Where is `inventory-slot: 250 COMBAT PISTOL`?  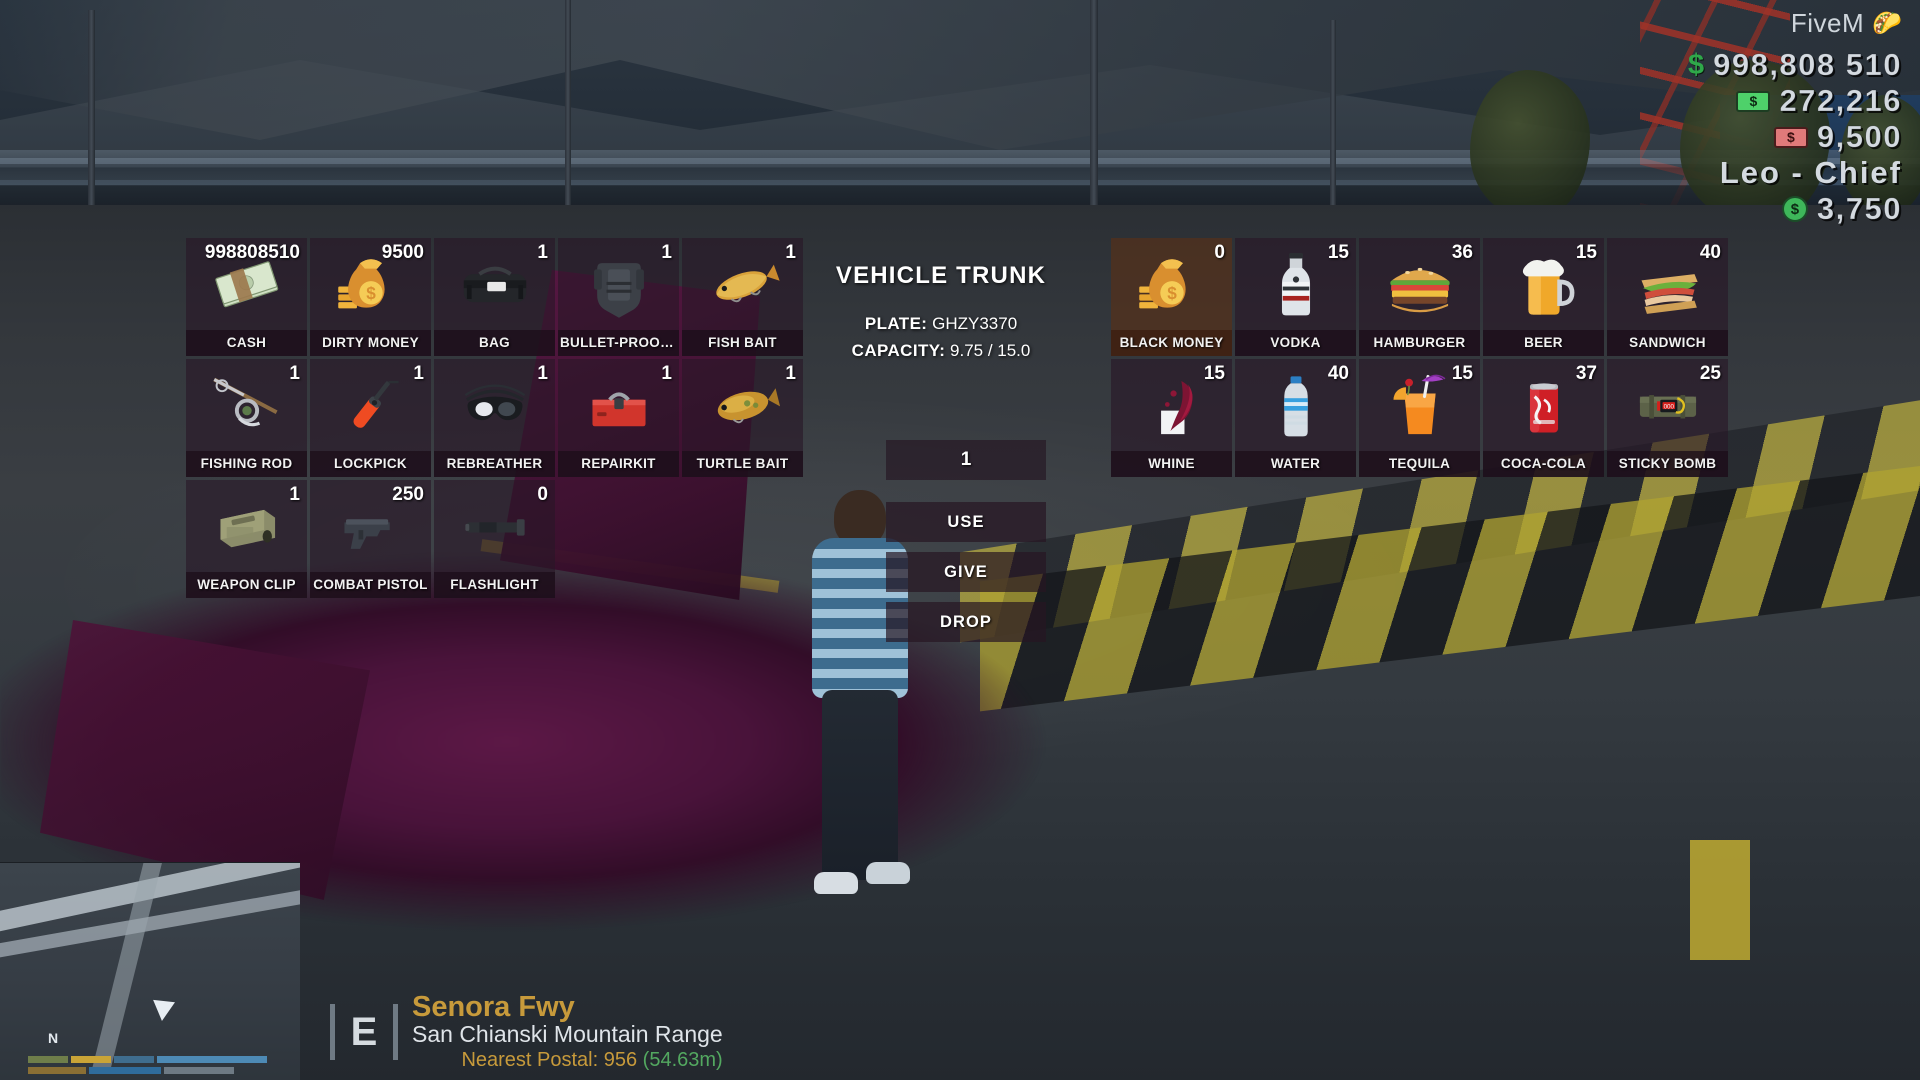 inventory-slot: 250 COMBAT PISTOL is located at coordinates (370, 539).